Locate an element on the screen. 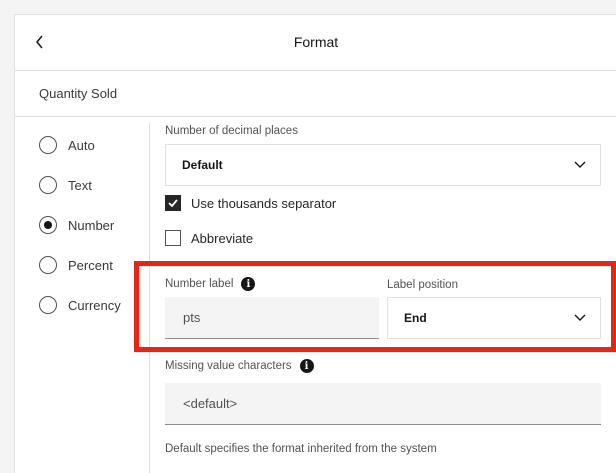 This screenshot has height=473, width=616. checkbox-label: Abbreviate is located at coordinates (222, 238).